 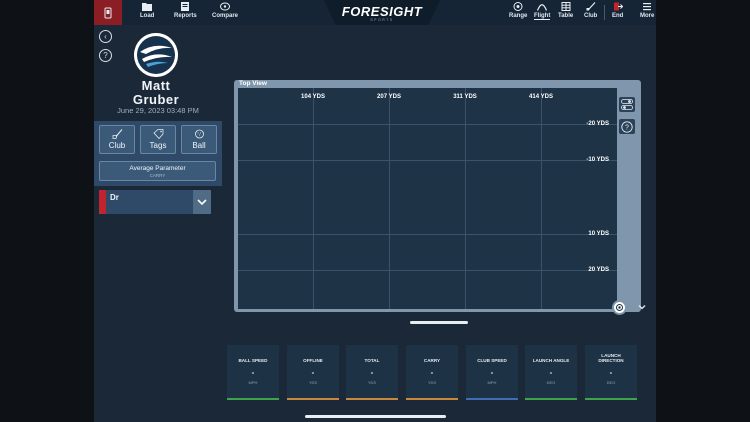 I want to click on back-button: ‹, so click(x=105, y=36).